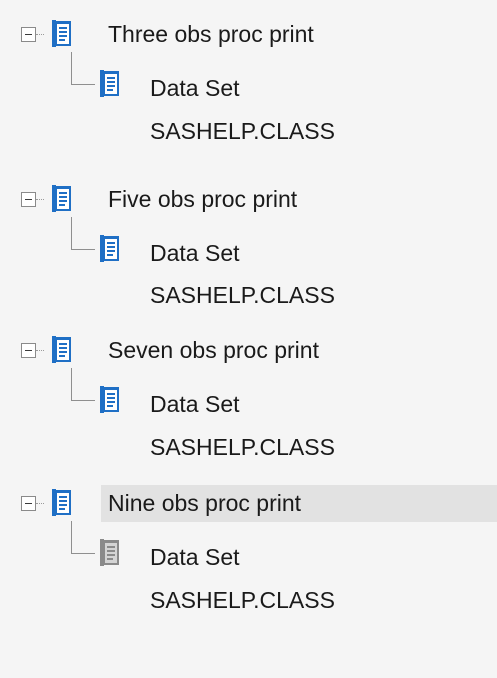 Image resolution: width=497 pixels, height=678 pixels. I want to click on tree-node-label: Five obs proc print, so click(202, 199).